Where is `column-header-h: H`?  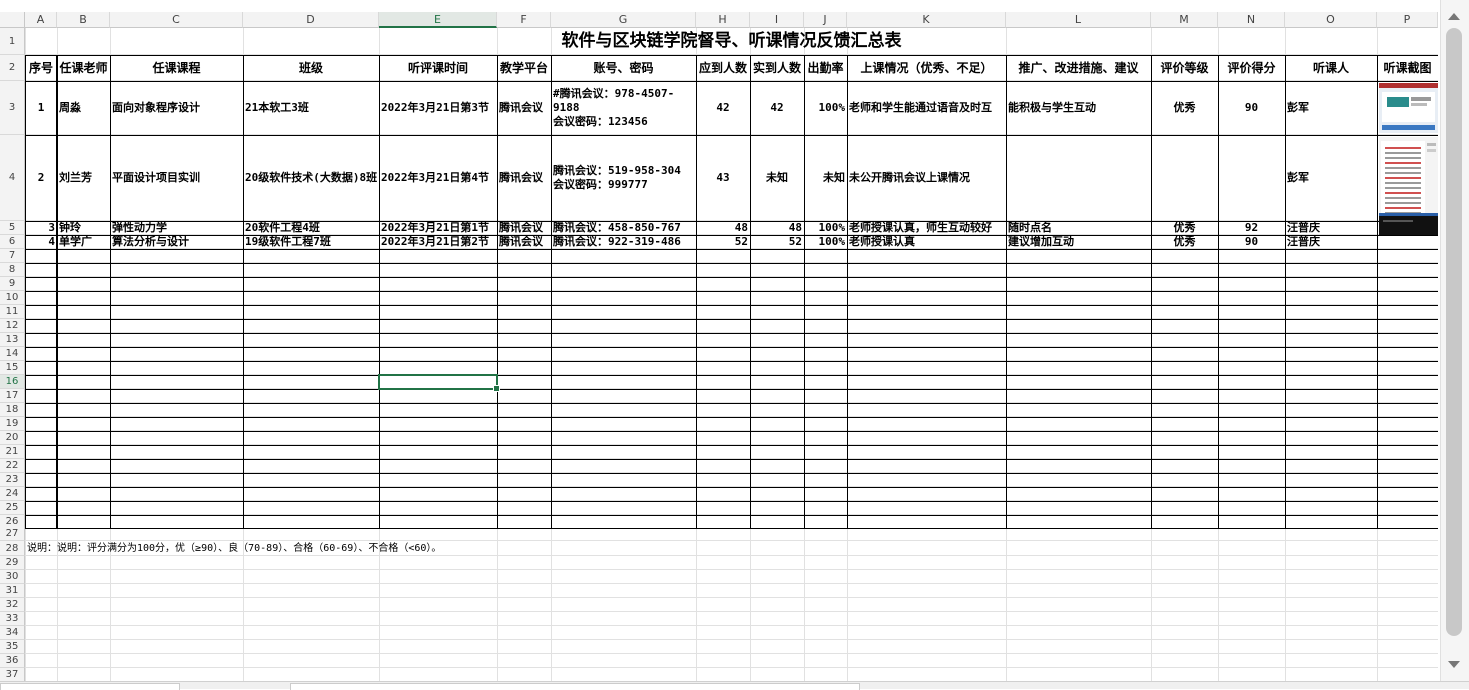 column-header-h: H is located at coordinates (723, 20).